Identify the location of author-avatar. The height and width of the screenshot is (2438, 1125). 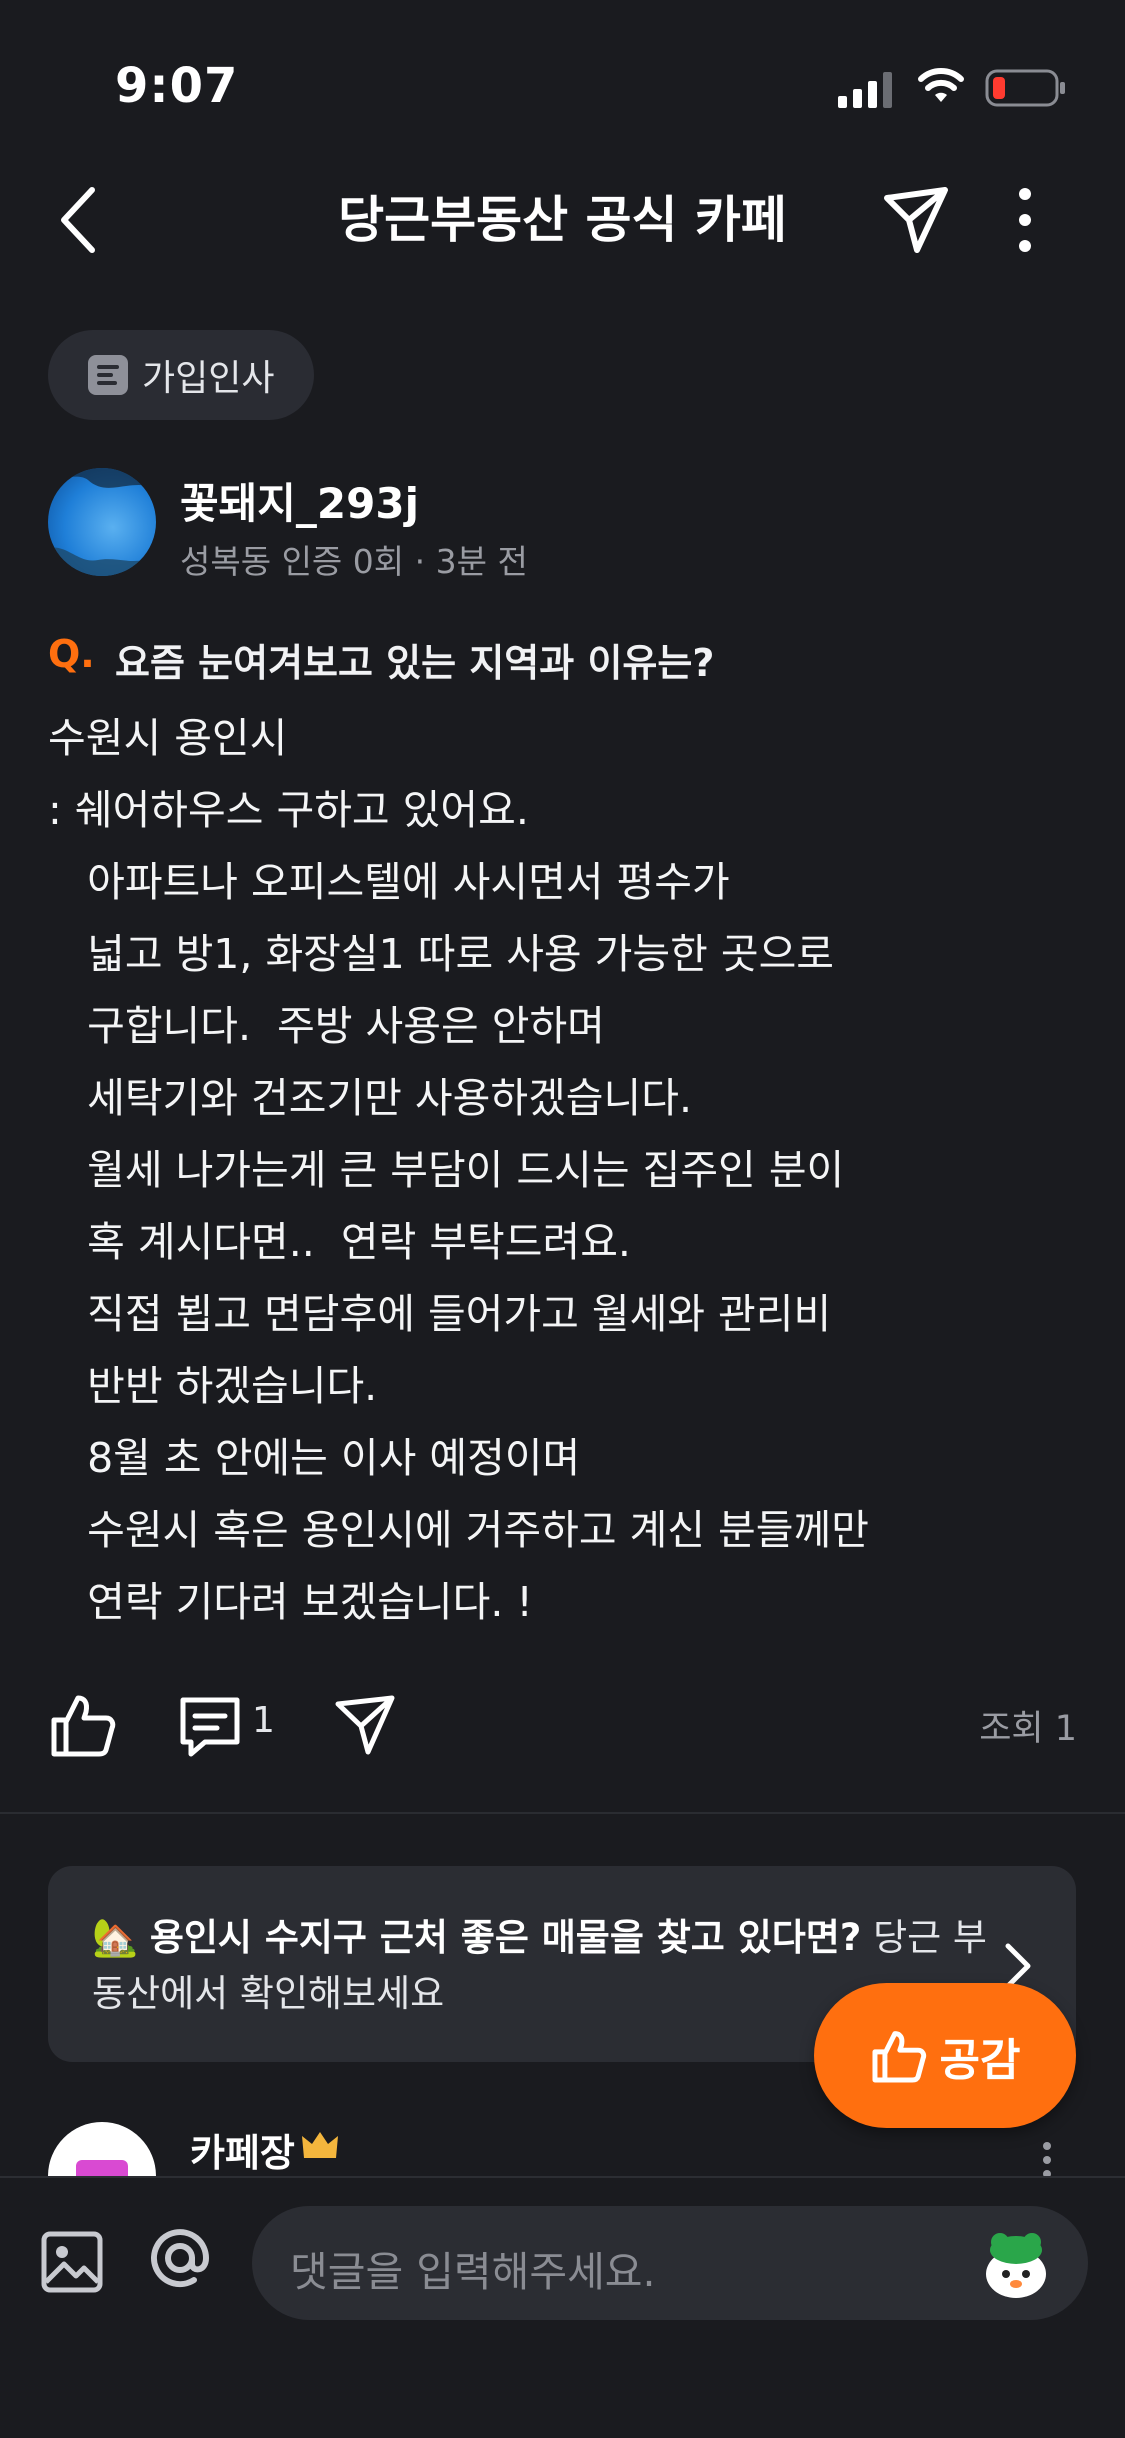
(102, 522).